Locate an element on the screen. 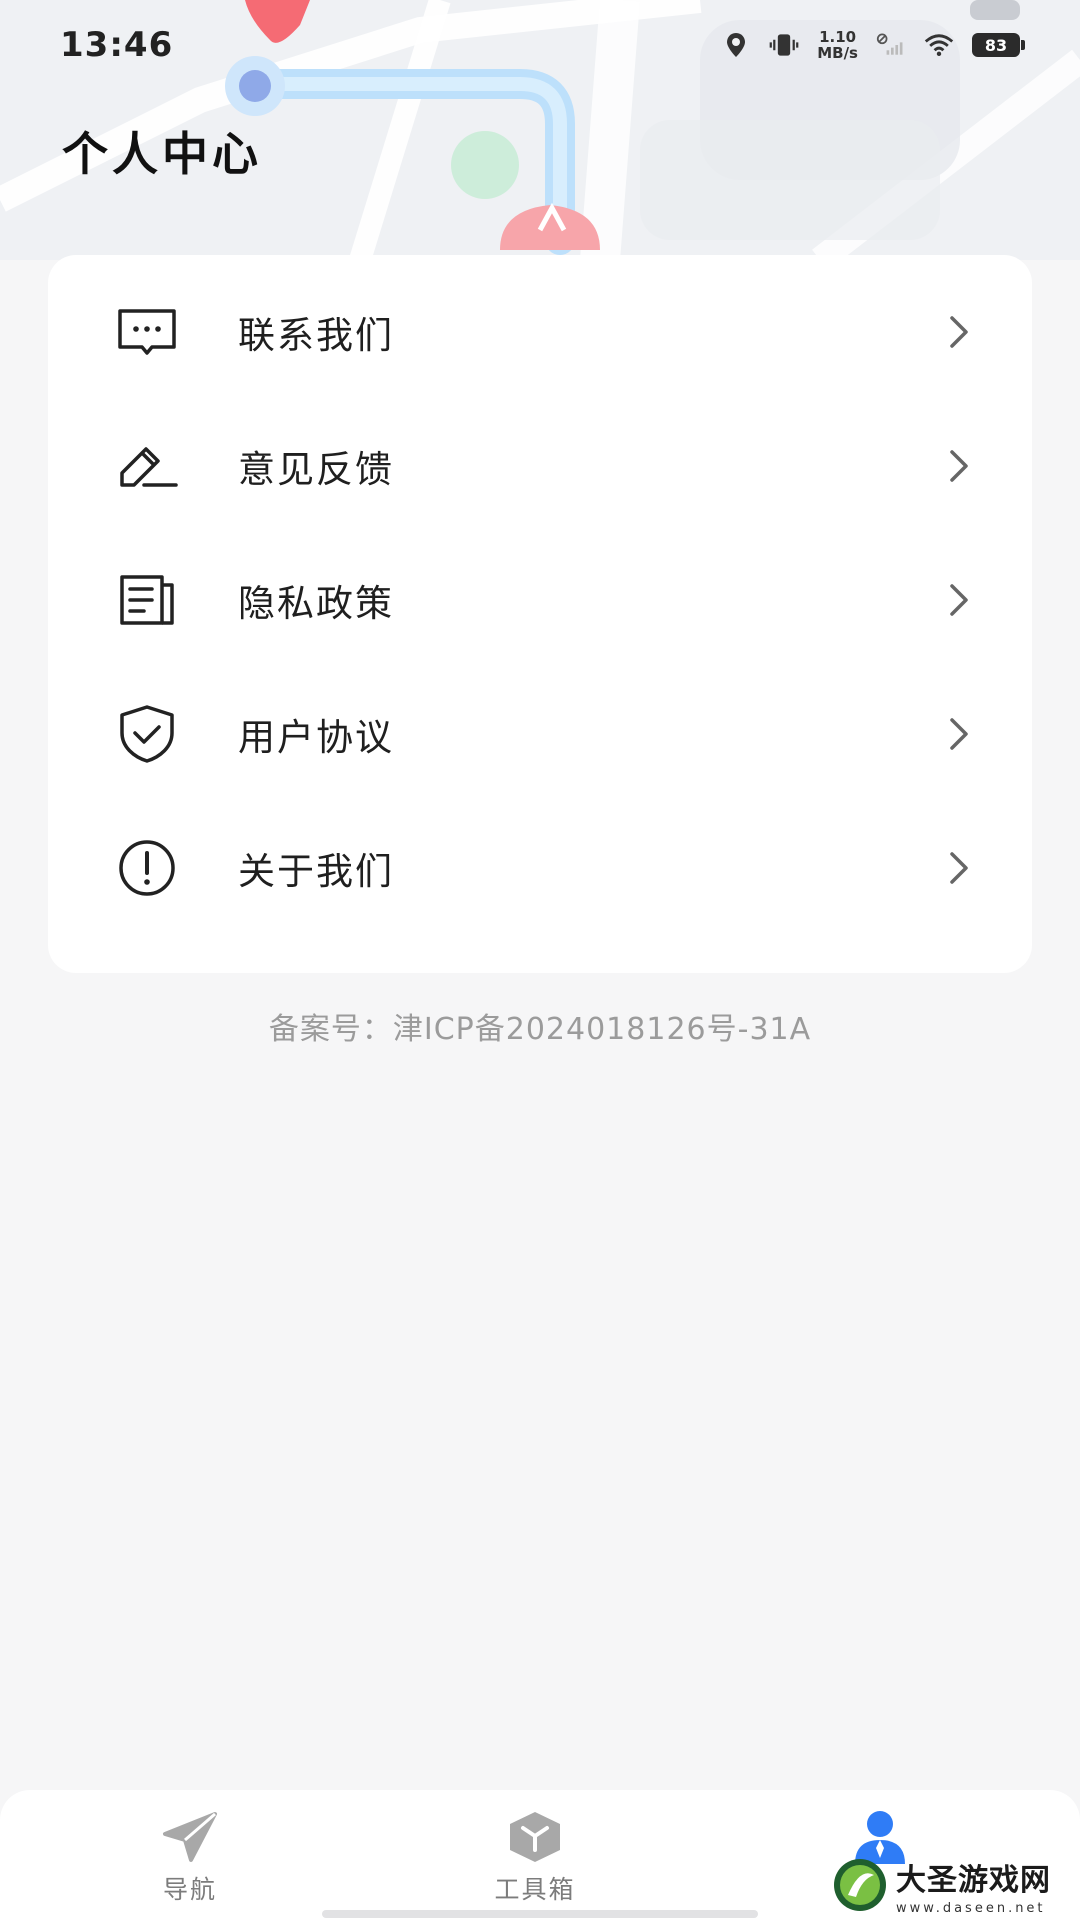 The height and width of the screenshot is (1920, 1080). shield-check-icon is located at coordinates (147, 734).